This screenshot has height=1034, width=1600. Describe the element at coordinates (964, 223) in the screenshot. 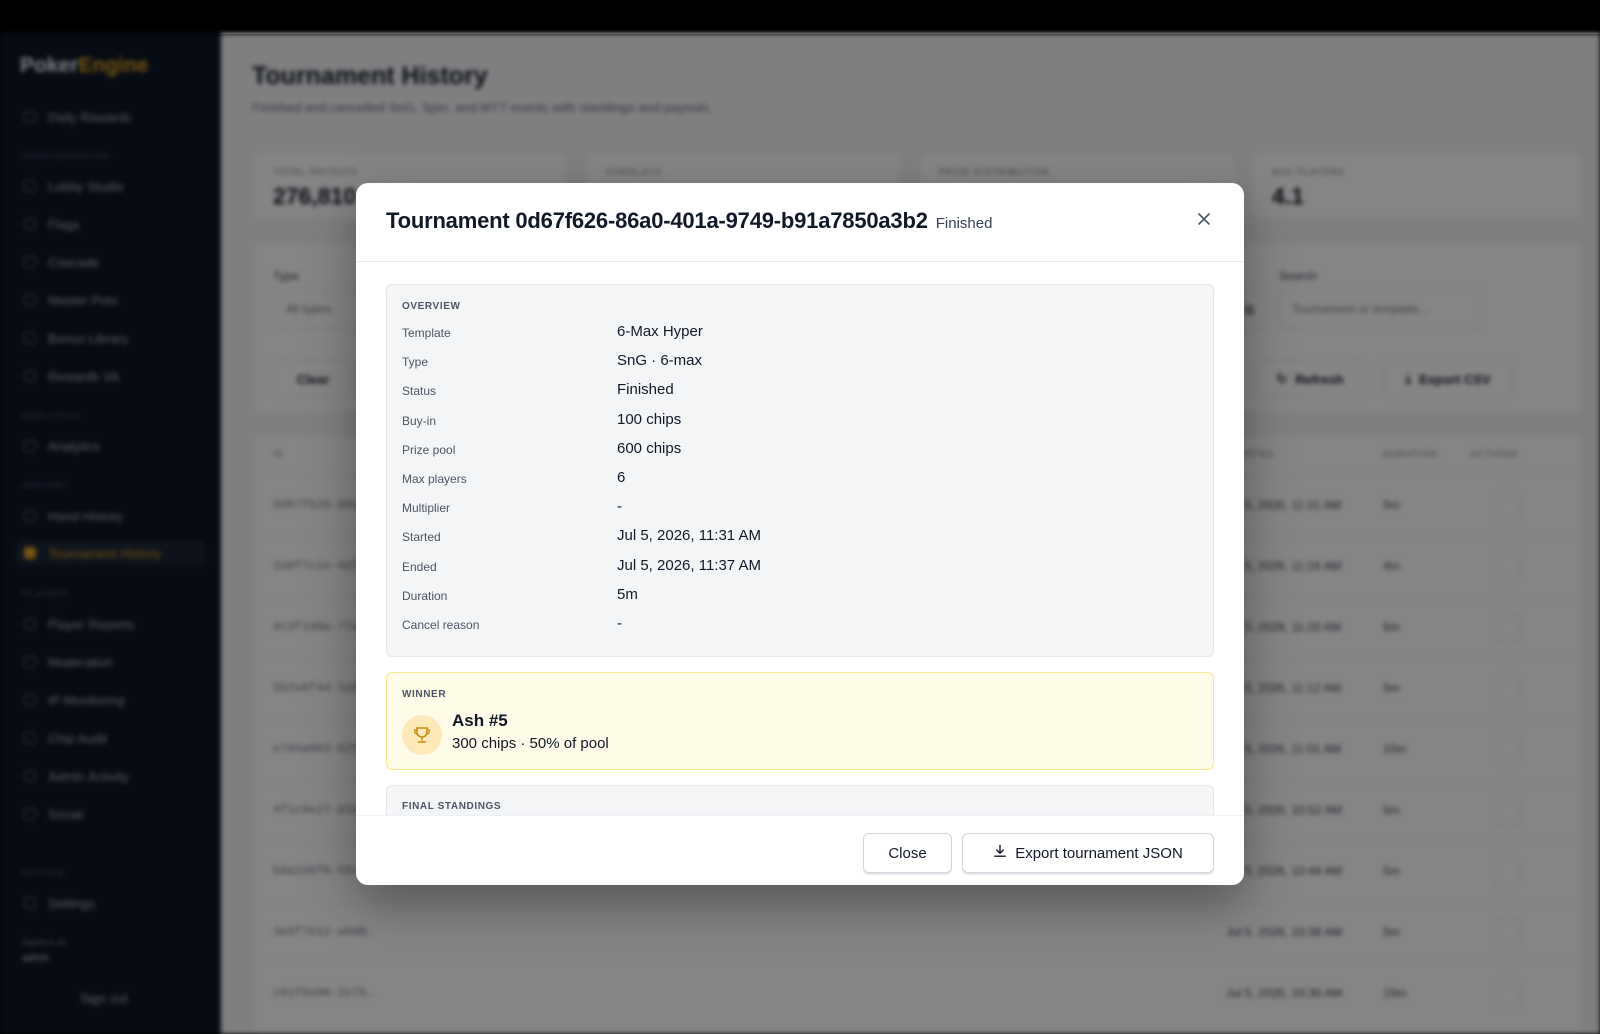

I see `tournament-status: Finished` at that location.